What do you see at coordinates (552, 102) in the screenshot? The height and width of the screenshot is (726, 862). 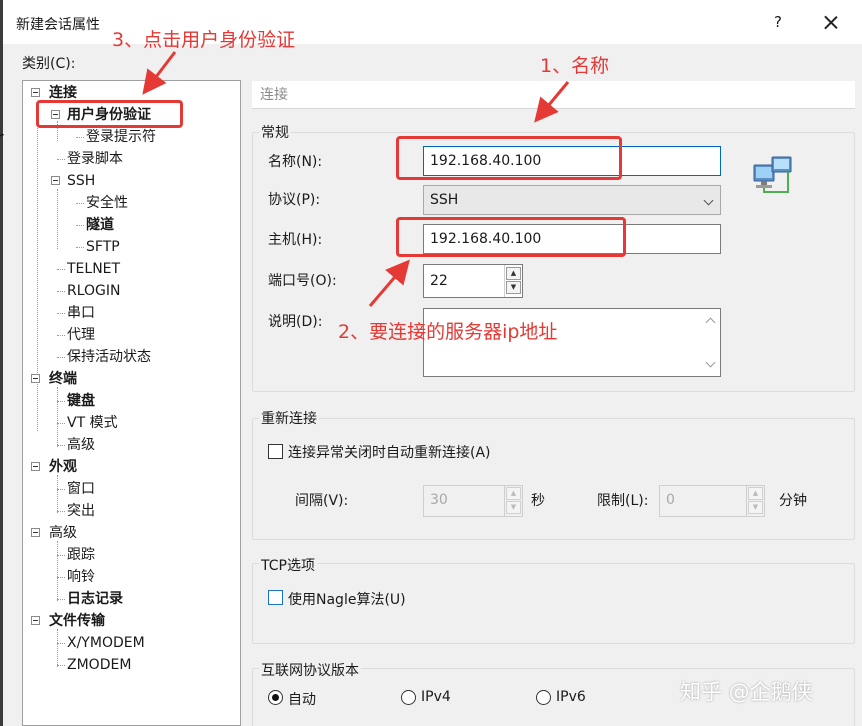 I see `arrow-step1` at bounding box center [552, 102].